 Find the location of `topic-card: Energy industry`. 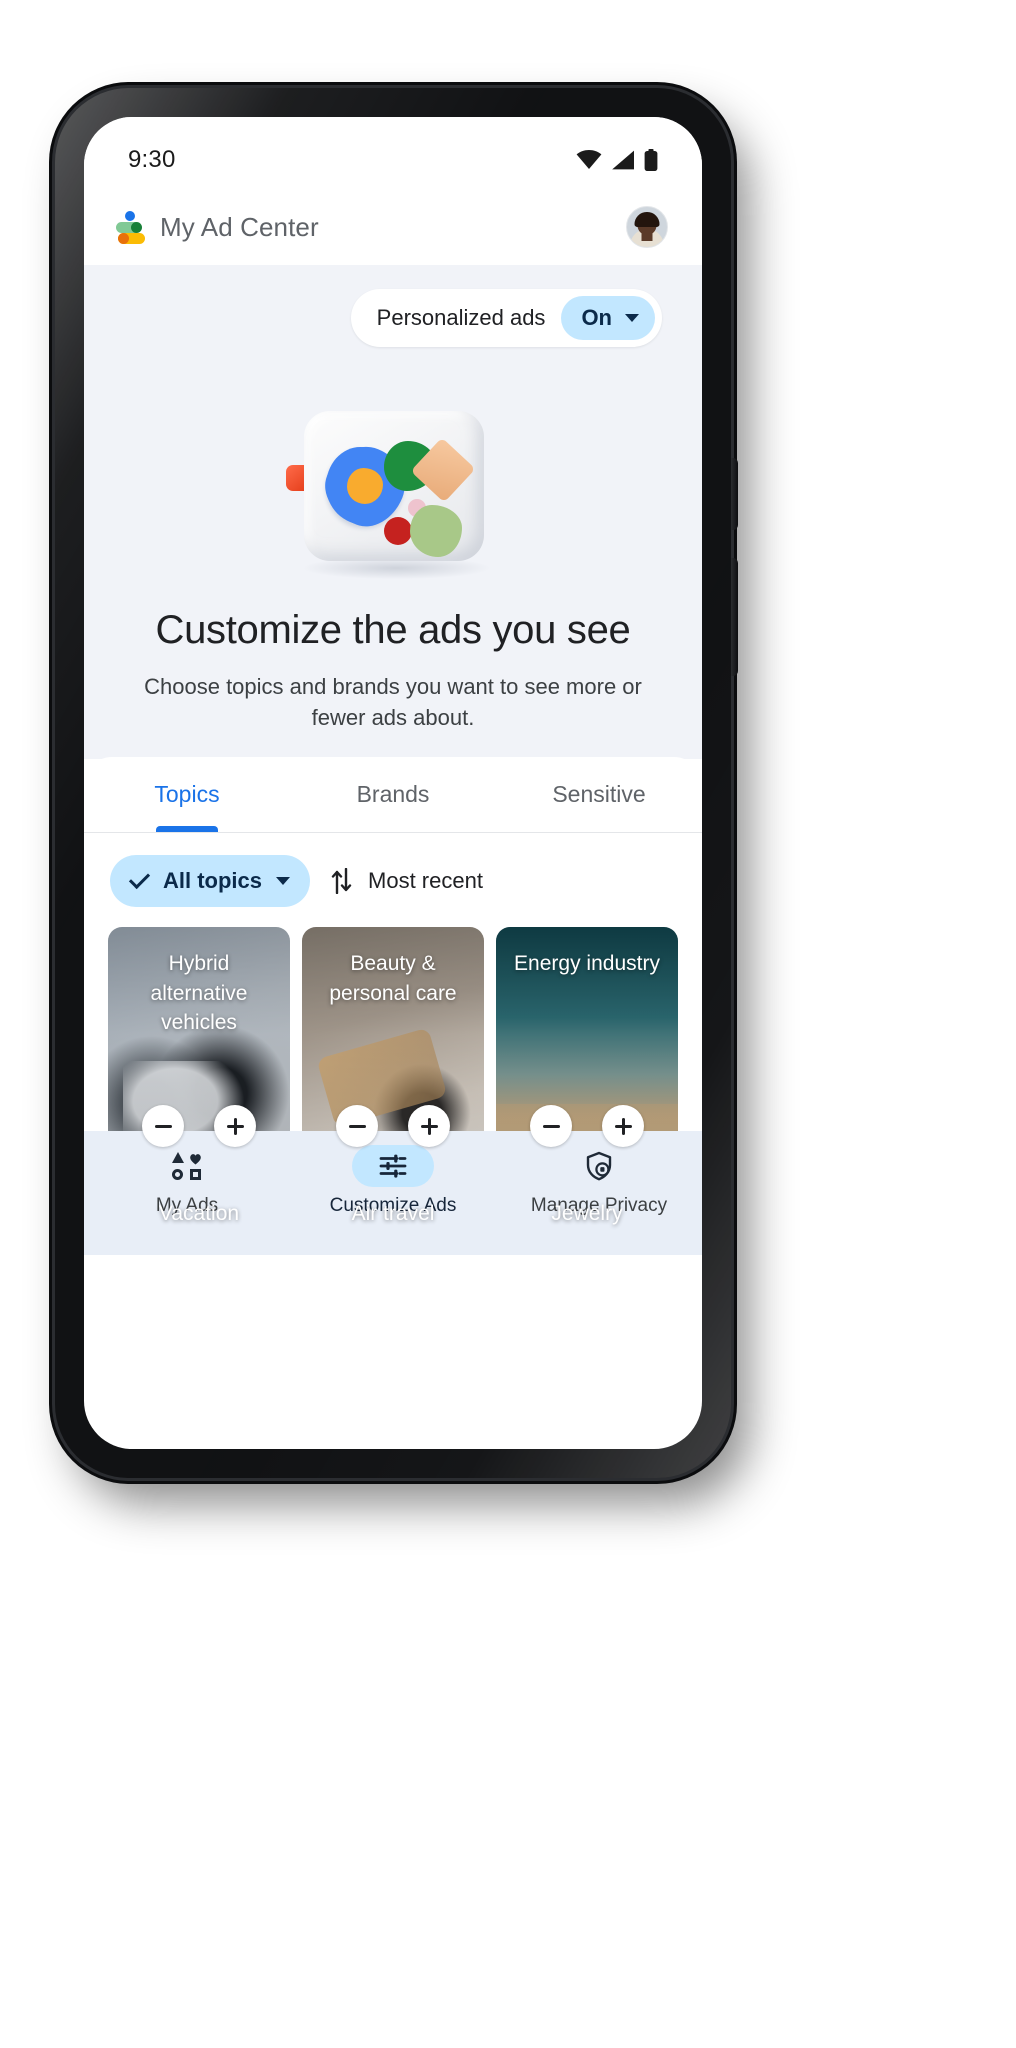

topic-card: Energy industry is located at coordinates (587, 1046).